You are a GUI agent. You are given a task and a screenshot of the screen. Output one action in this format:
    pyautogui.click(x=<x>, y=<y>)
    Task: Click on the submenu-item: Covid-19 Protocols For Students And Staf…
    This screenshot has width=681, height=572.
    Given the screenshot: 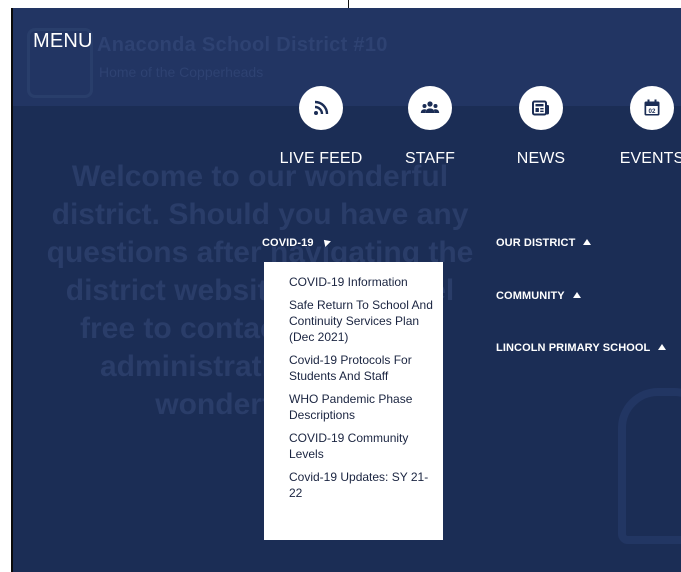 What is the action you would take?
    pyautogui.click(x=362, y=368)
    